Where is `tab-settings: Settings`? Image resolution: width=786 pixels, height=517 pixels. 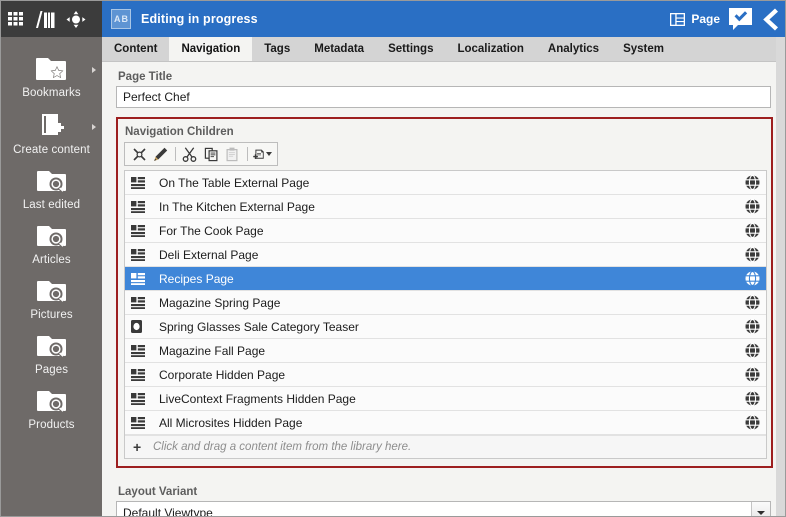
tab-settings: Settings is located at coordinates (410, 49).